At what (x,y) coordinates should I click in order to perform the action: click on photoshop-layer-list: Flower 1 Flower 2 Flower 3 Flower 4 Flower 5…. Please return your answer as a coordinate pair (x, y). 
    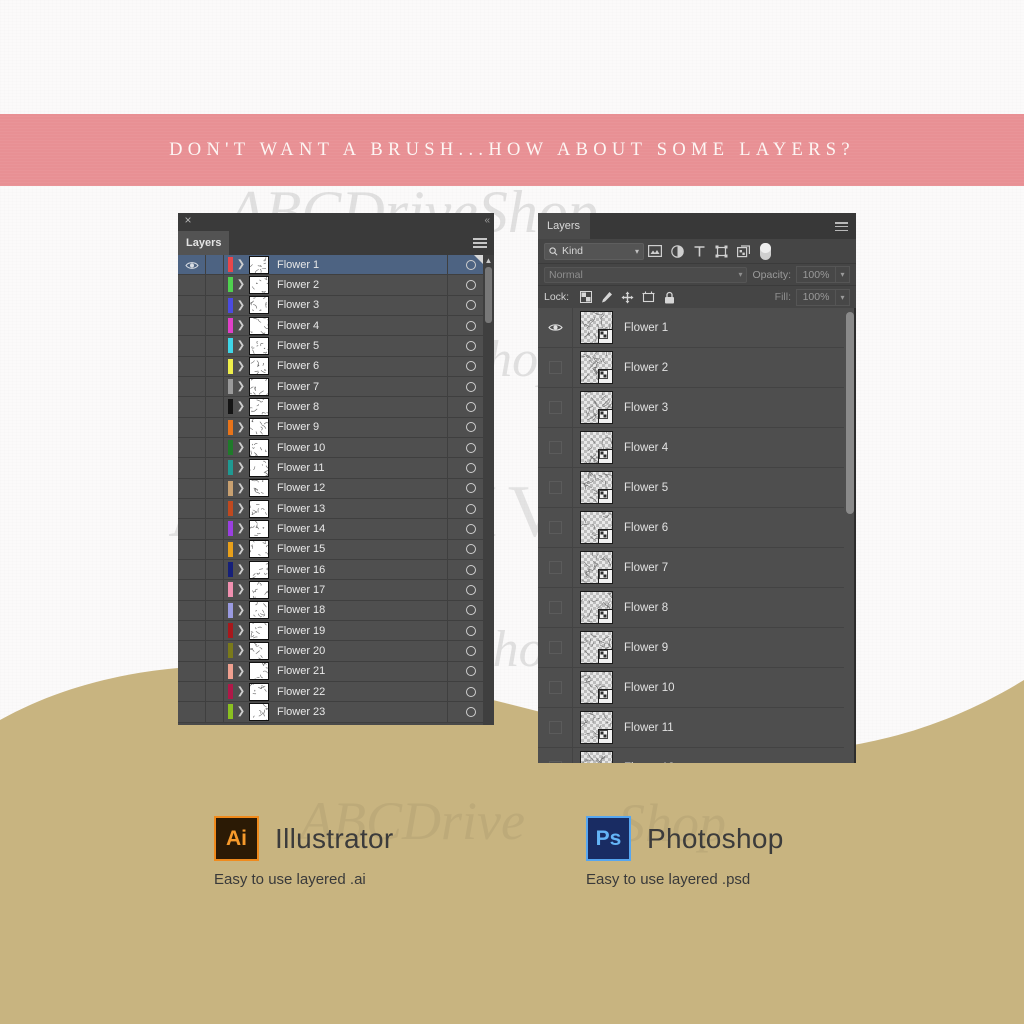
    Looking at the image, I should click on (697, 535).